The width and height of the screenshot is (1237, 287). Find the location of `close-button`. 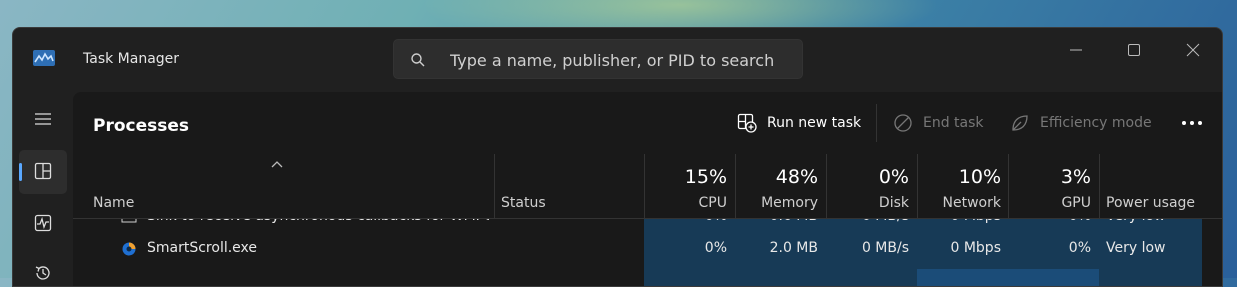

close-button is located at coordinates (1193, 50).